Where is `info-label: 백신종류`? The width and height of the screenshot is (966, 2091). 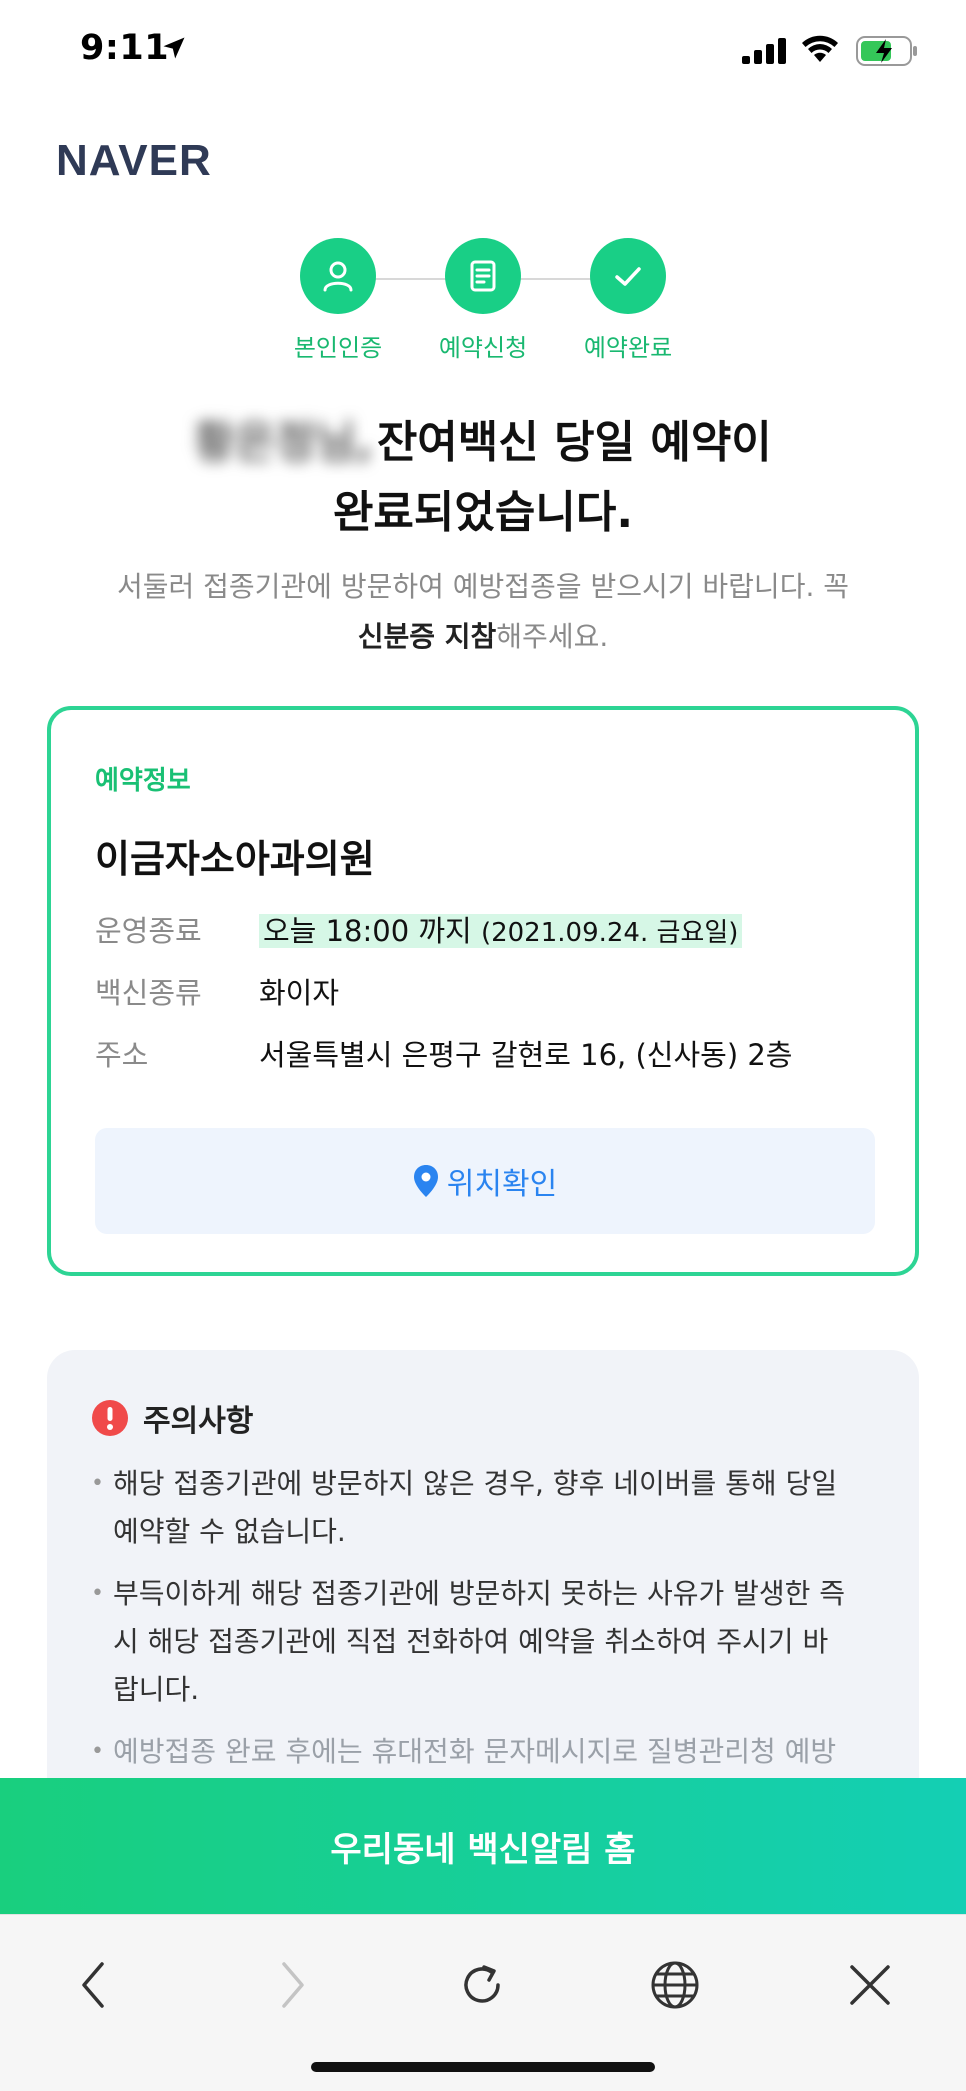 info-label: 백신종류 is located at coordinates (148, 993).